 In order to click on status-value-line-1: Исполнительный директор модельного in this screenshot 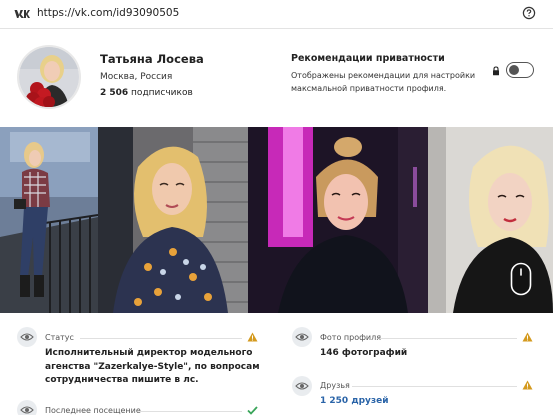, I will do `click(149, 353)`.